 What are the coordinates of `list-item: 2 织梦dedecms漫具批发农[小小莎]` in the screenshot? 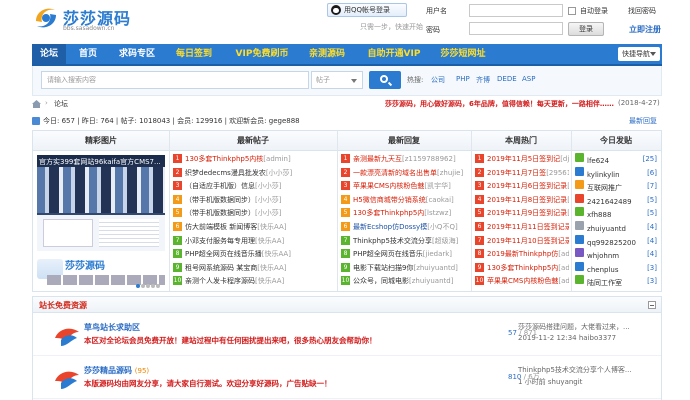 It's located at (254, 174).